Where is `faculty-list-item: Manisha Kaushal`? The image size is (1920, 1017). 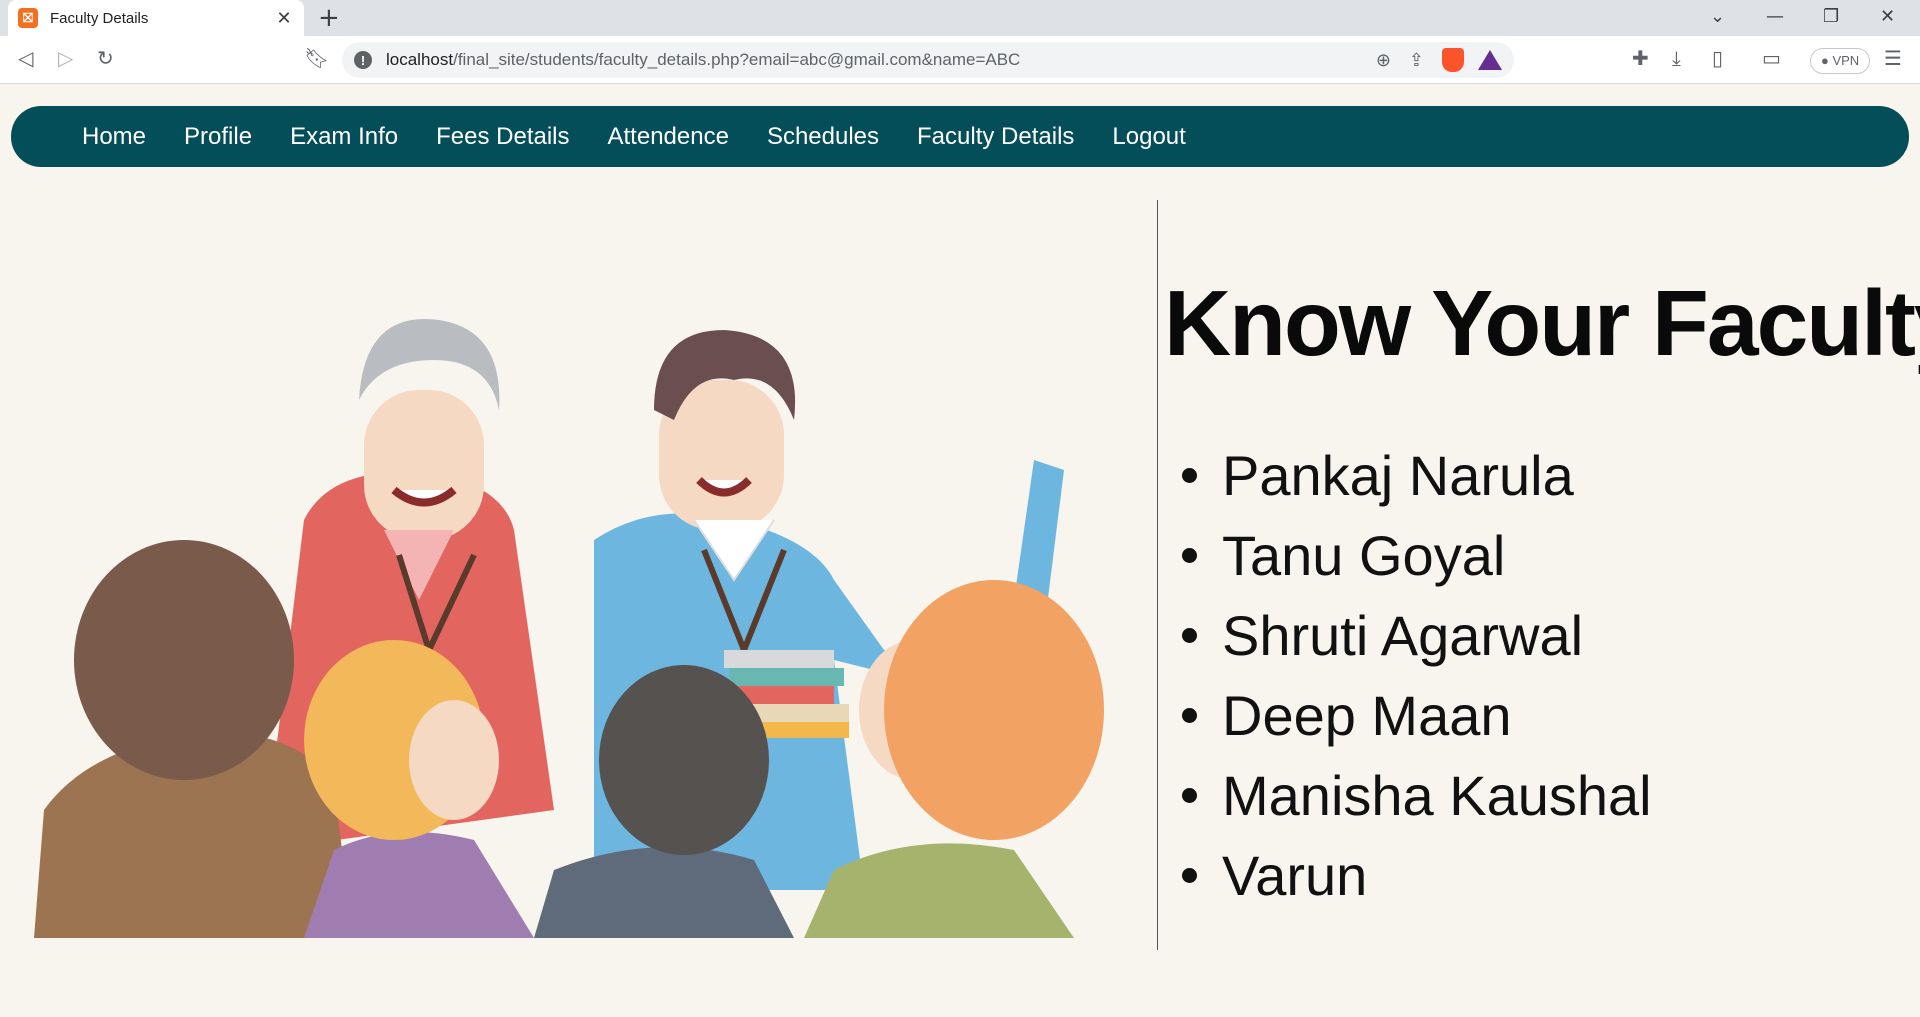
faculty-list-item: Manisha Kaushal is located at coordinates (1417, 800).